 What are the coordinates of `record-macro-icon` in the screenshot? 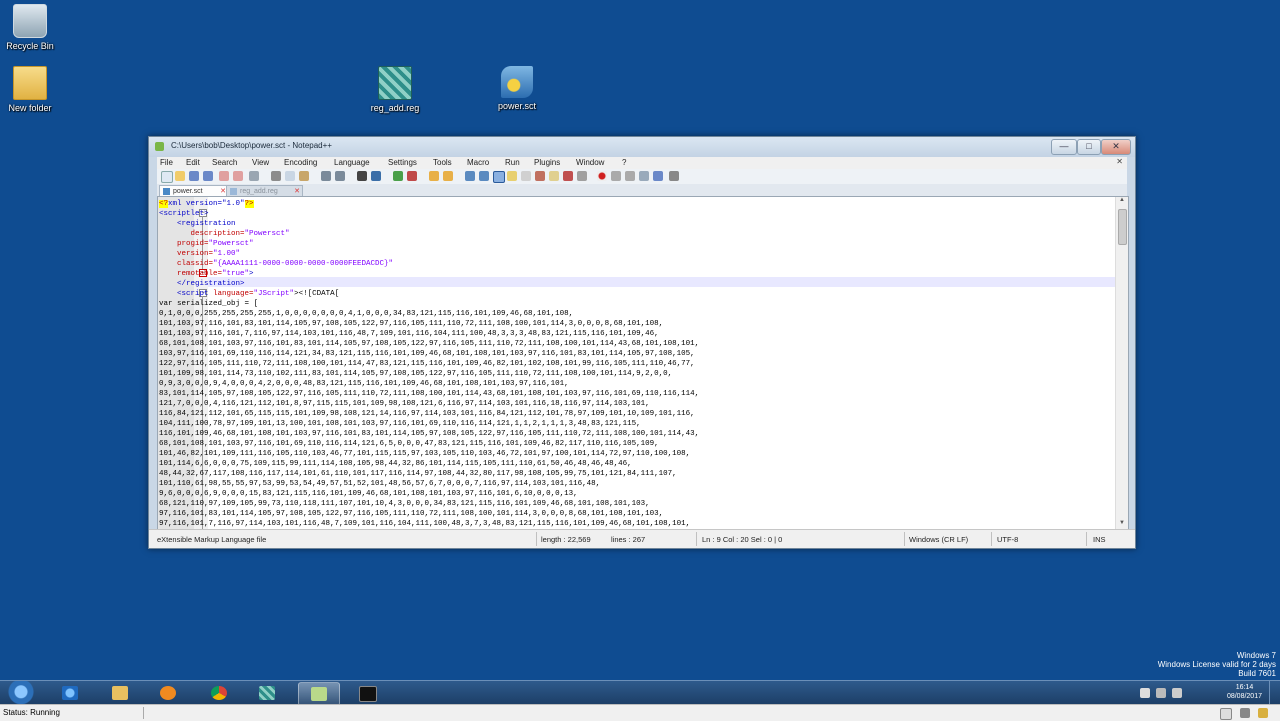 It's located at (602, 176).